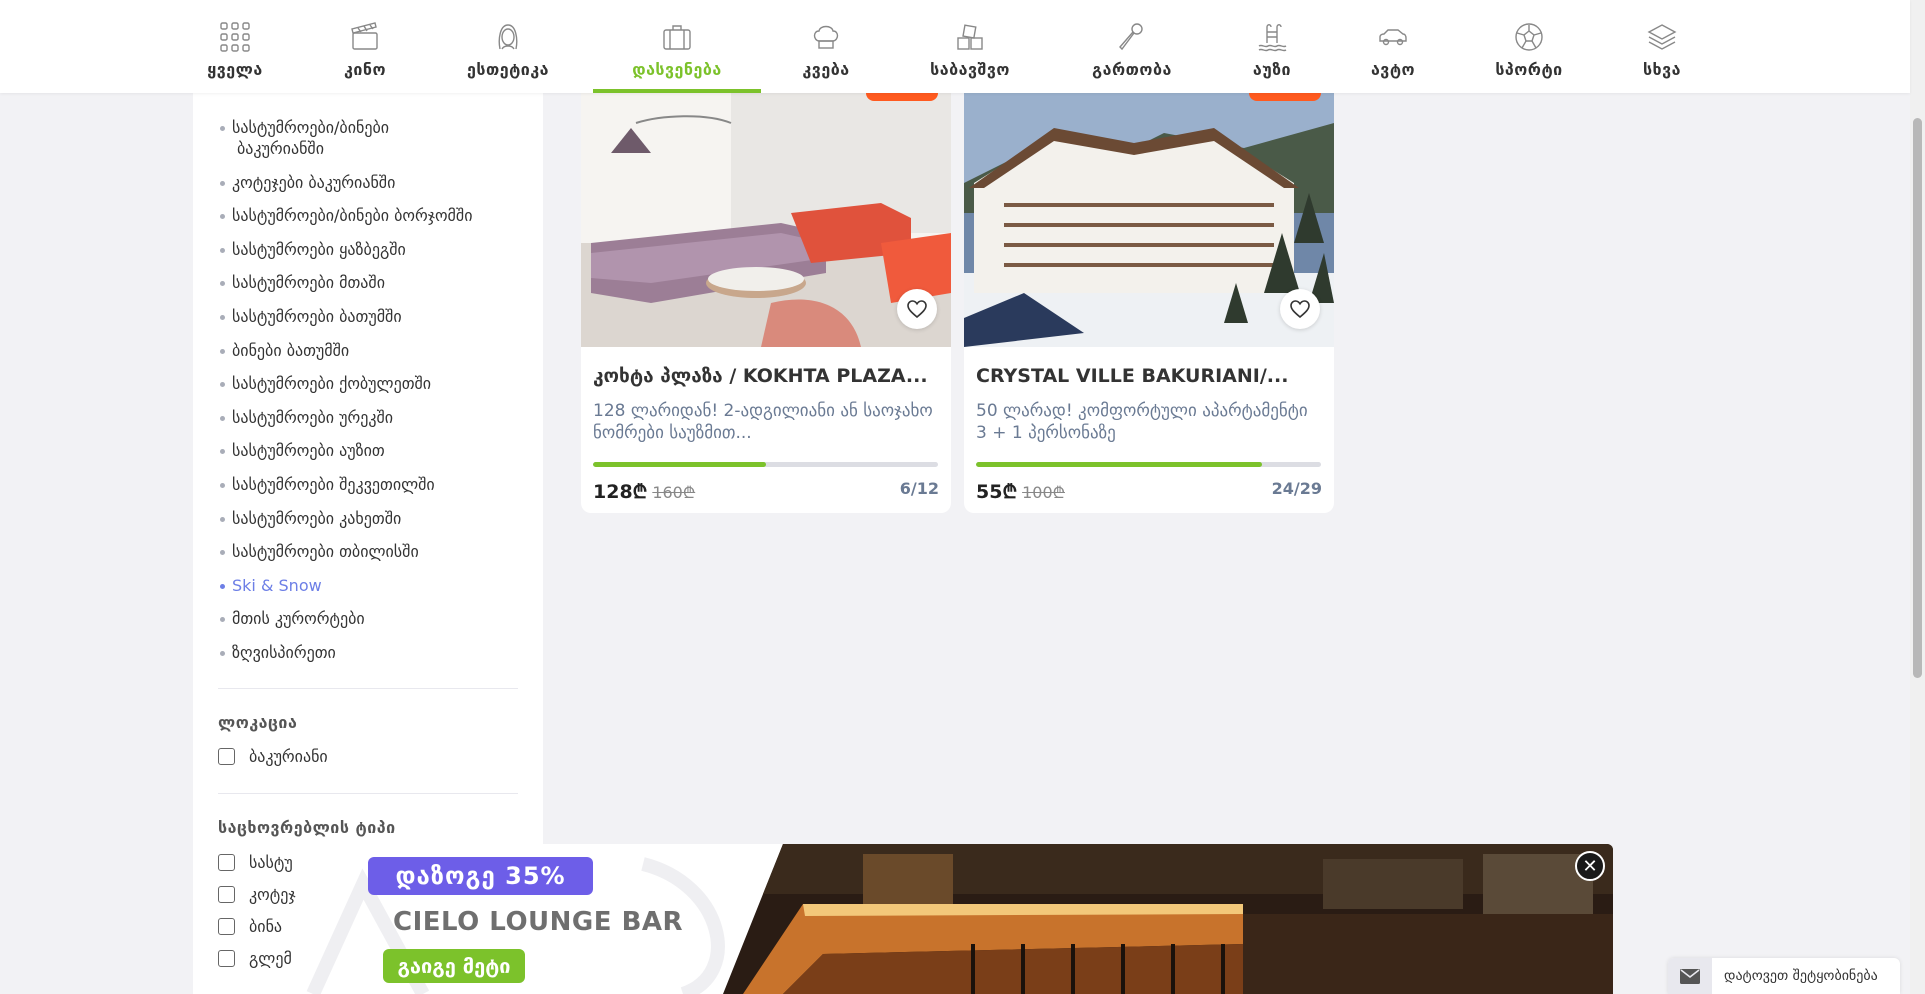 This screenshot has width=1925, height=994. I want to click on category-item: ზღვისპირეთი, so click(373, 652).